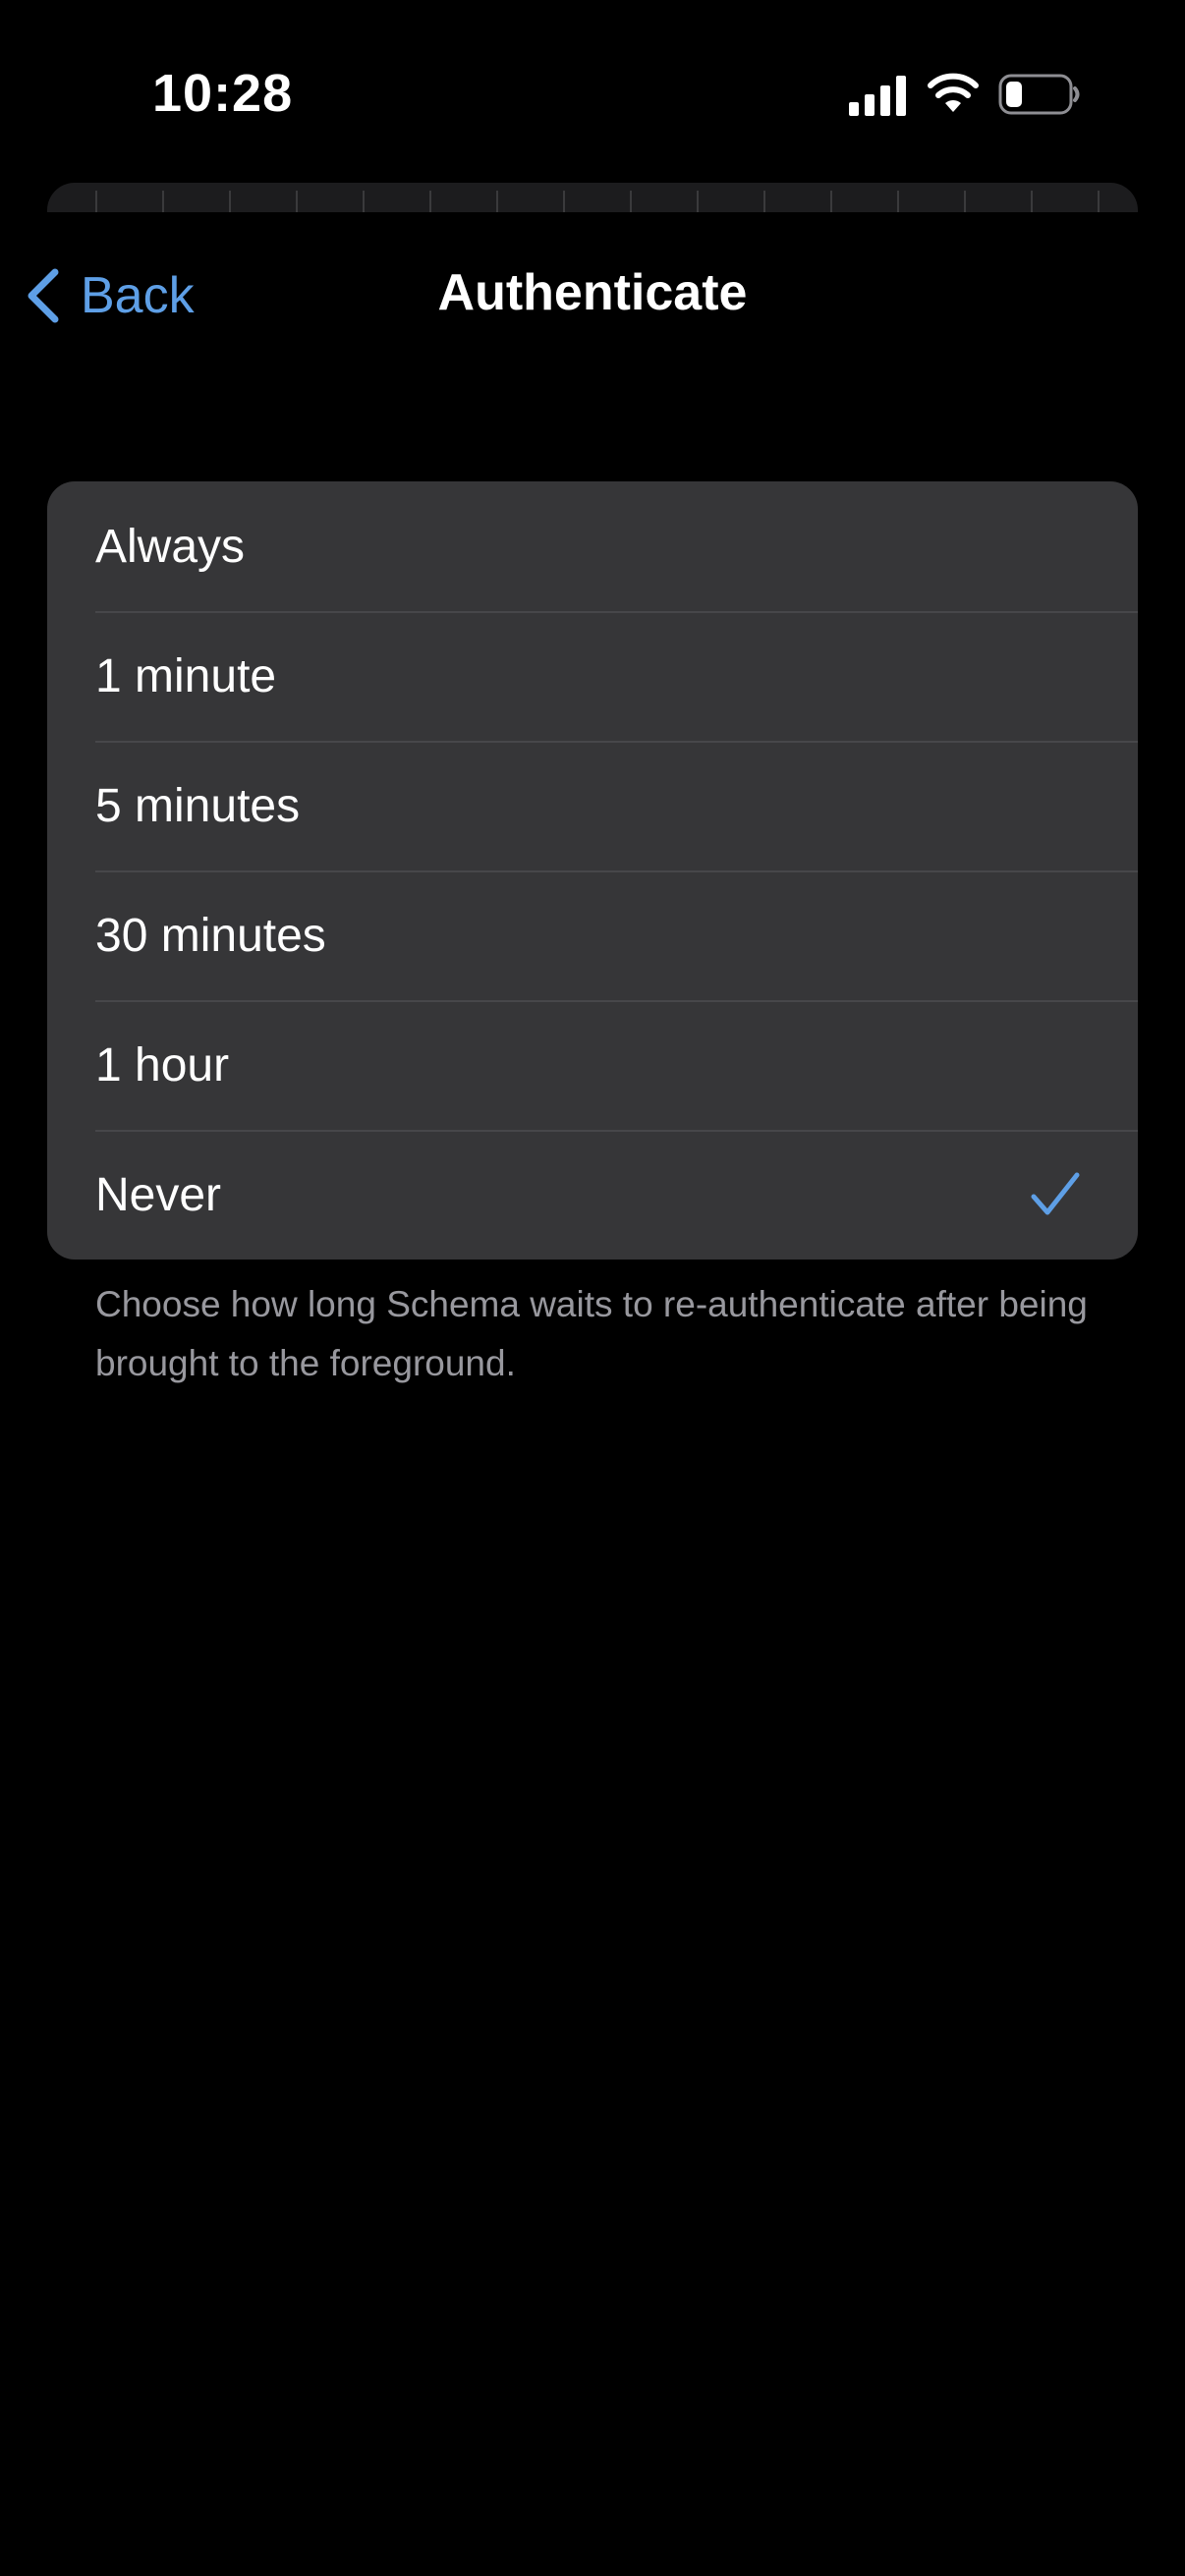 This screenshot has width=1185, height=2576. What do you see at coordinates (198, 805) in the screenshot?
I see `option-label: 5 minutes` at bounding box center [198, 805].